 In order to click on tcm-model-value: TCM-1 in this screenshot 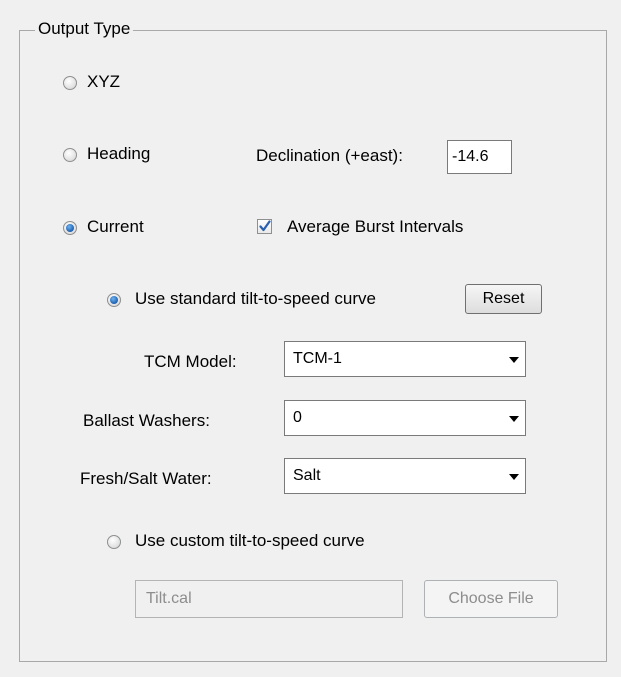, I will do `click(317, 358)`.